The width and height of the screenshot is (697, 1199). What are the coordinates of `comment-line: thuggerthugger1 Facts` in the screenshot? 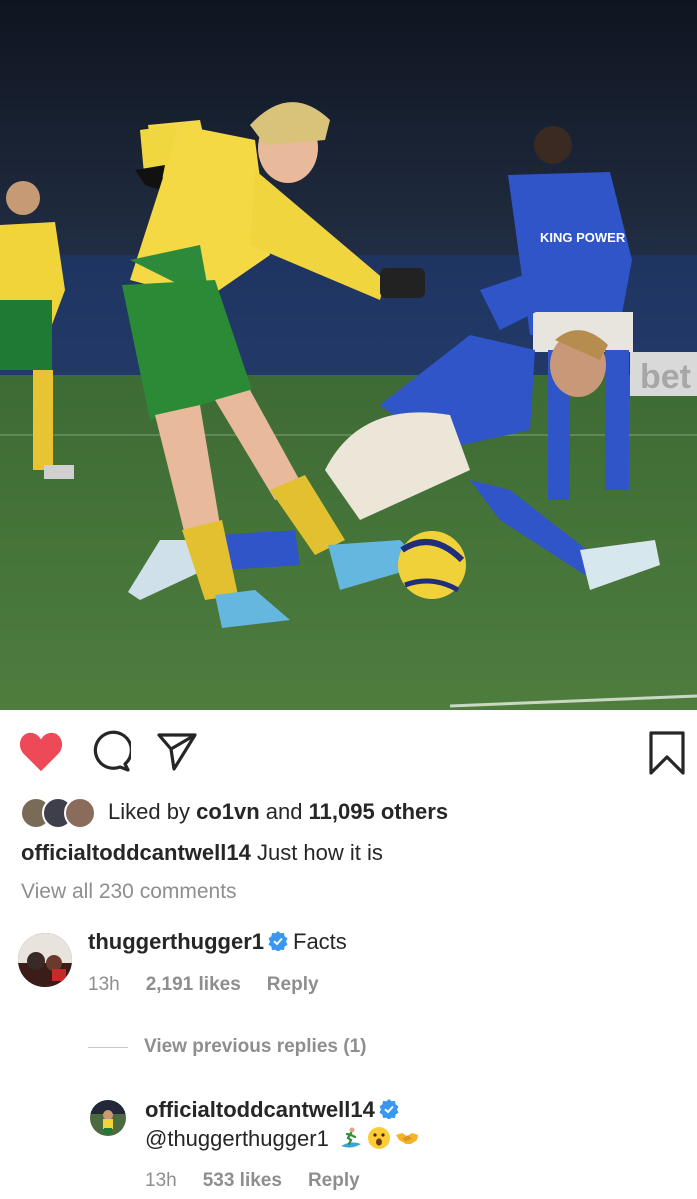 It's located at (217, 942).